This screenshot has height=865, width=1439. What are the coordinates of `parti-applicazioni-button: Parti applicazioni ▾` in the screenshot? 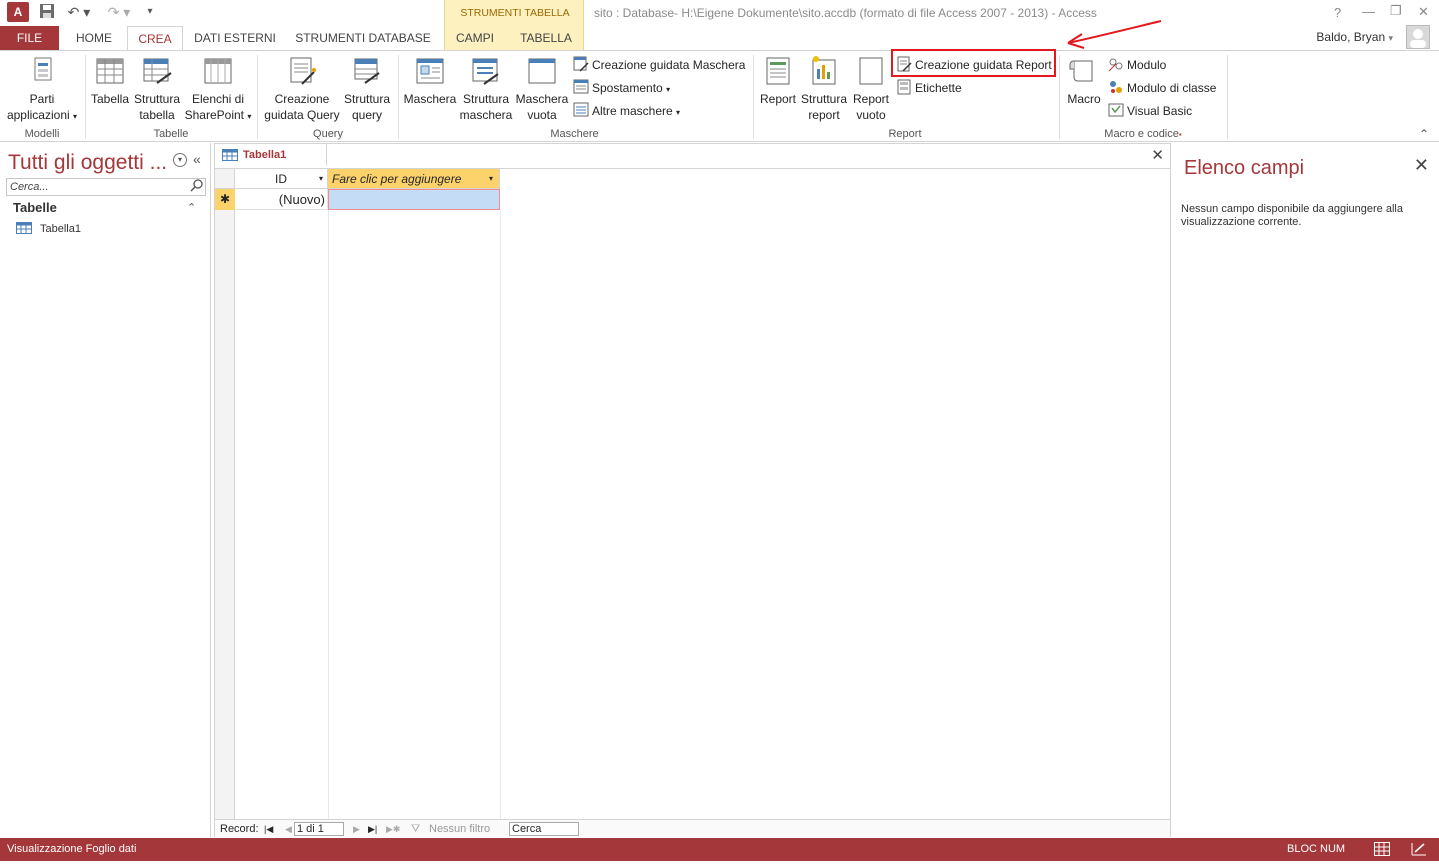 It's located at (42, 90).